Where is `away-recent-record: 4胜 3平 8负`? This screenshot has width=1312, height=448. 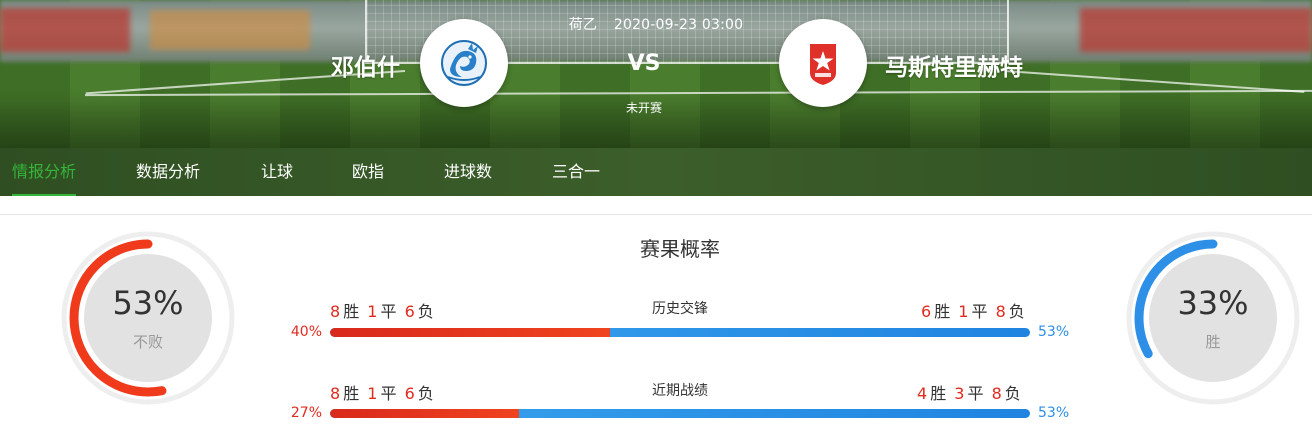
away-recent-record: 4胜 3平 8负 is located at coordinates (969, 392).